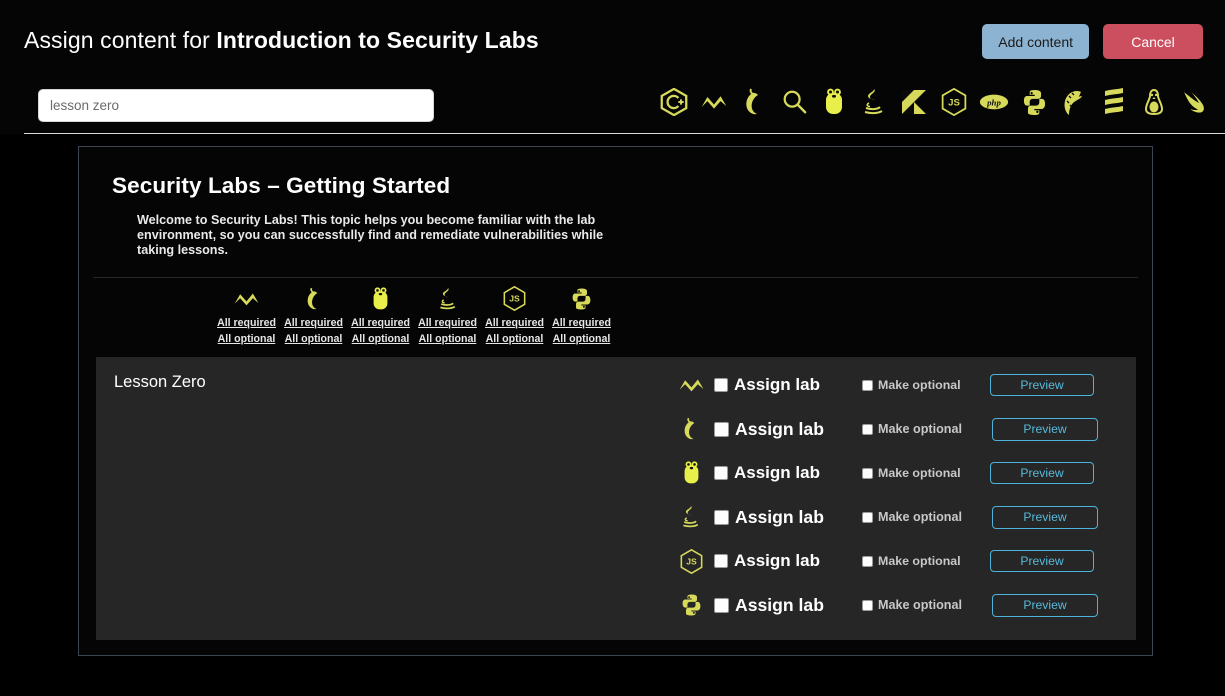 The image size is (1225, 696). What do you see at coordinates (624, 133) in the screenshot?
I see `header-divider` at bounding box center [624, 133].